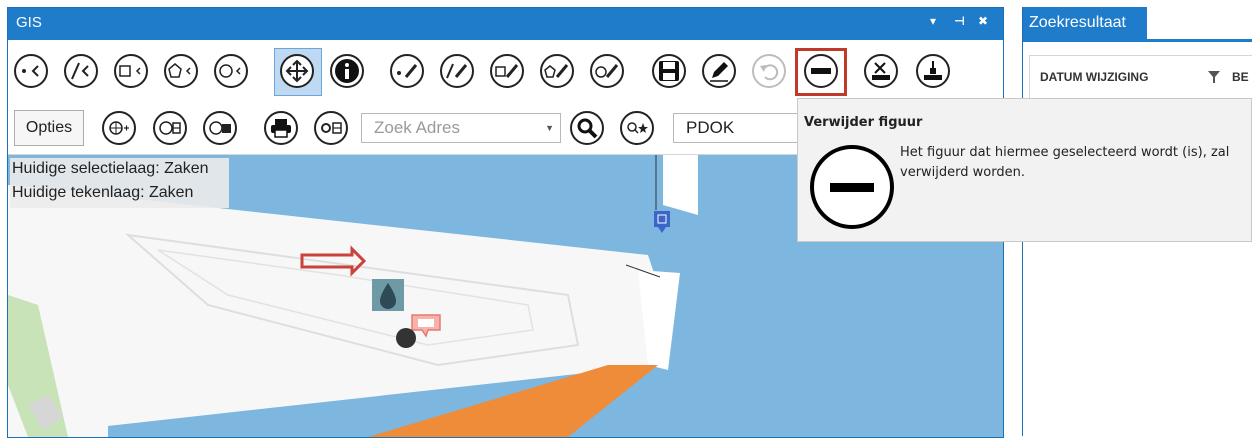 The width and height of the screenshot is (1252, 438). I want to click on draw-circle-button, so click(607, 71).